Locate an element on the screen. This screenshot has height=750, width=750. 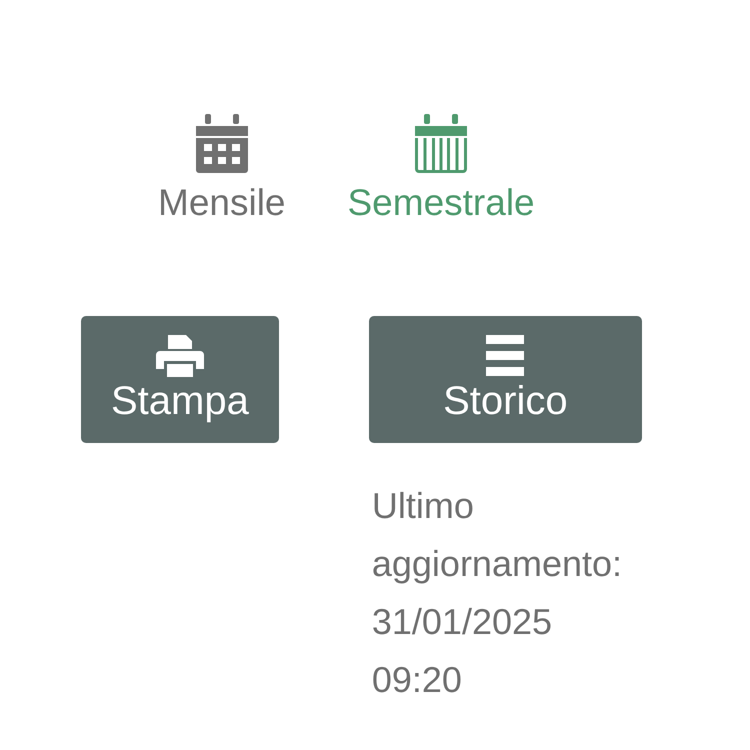
print-button: Stampa is located at coordinates (180, 379).